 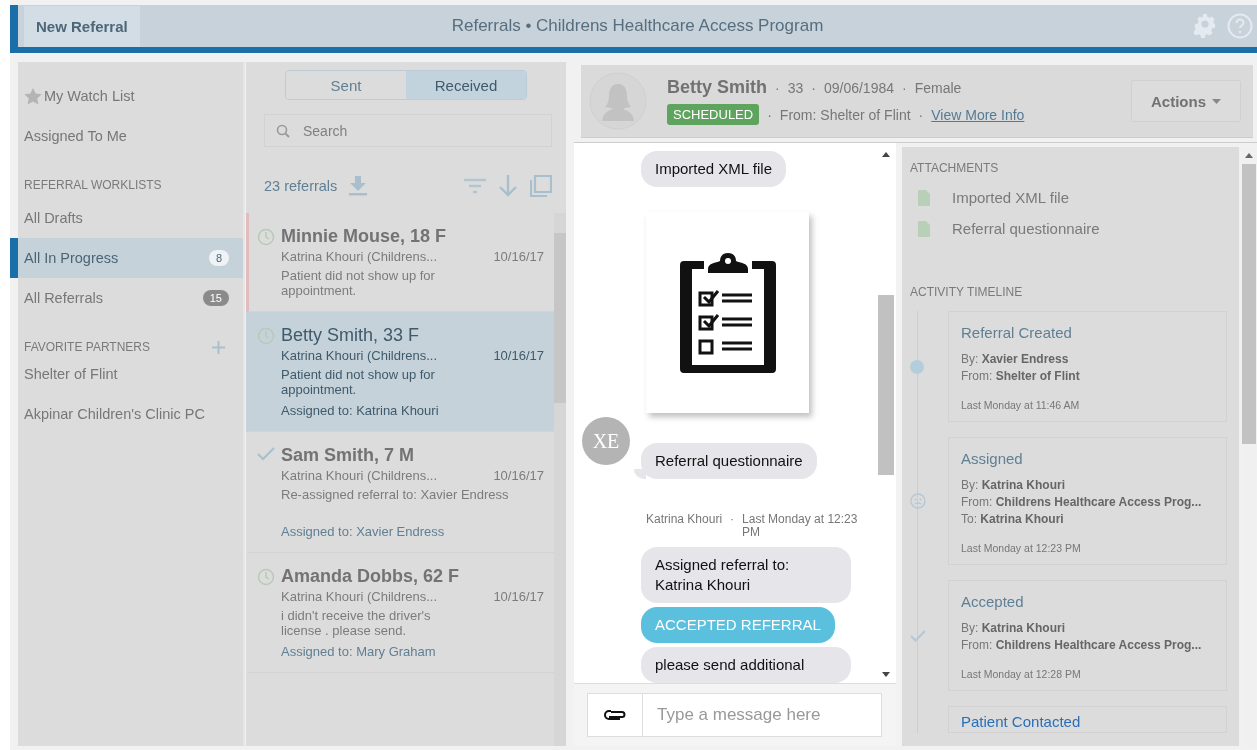 I want to click on event-title: Accepted, so click(x=993, y=601).